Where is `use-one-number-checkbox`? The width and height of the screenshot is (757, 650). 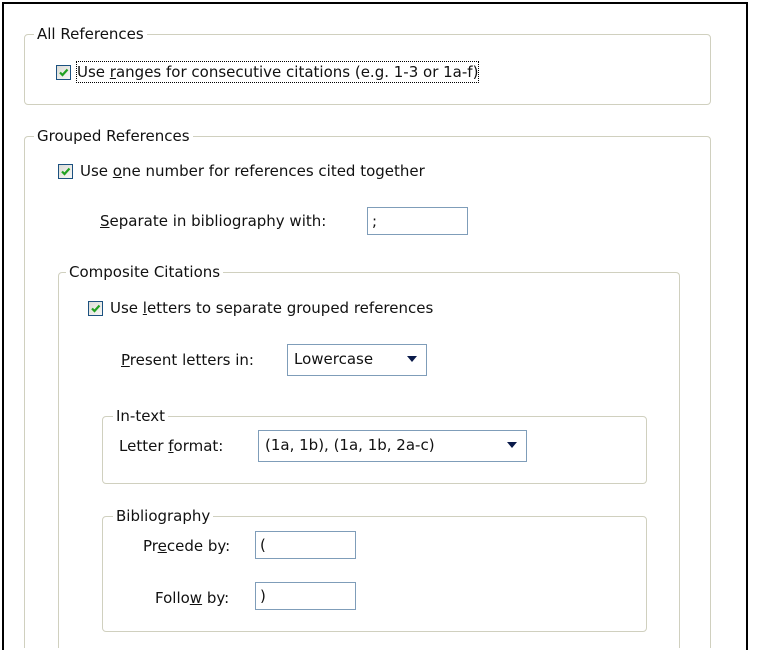
use-one-number-checkbox is located at coordinates (65, 171).